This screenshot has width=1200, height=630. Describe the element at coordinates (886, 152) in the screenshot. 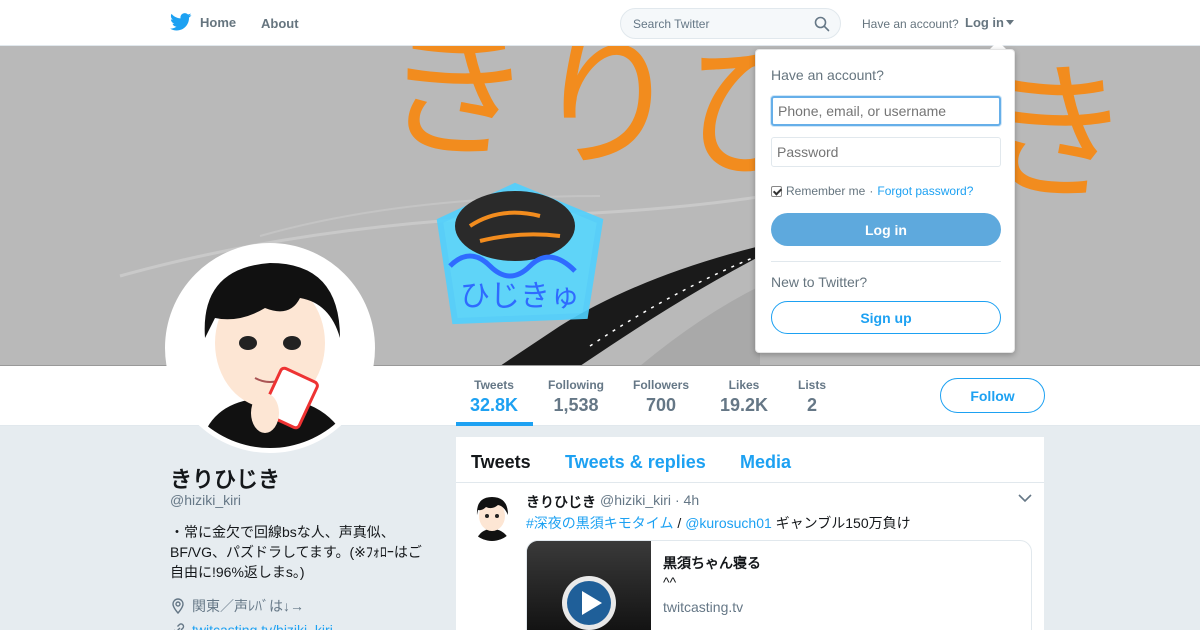

I see `password-field` at that location.